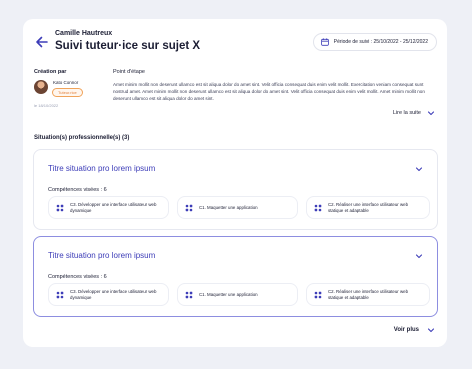  Describe the element at coordinates (82, 138) in the screenshot. I see `situations-label: Situation(s) professionnelle(s) (3)` at that location.